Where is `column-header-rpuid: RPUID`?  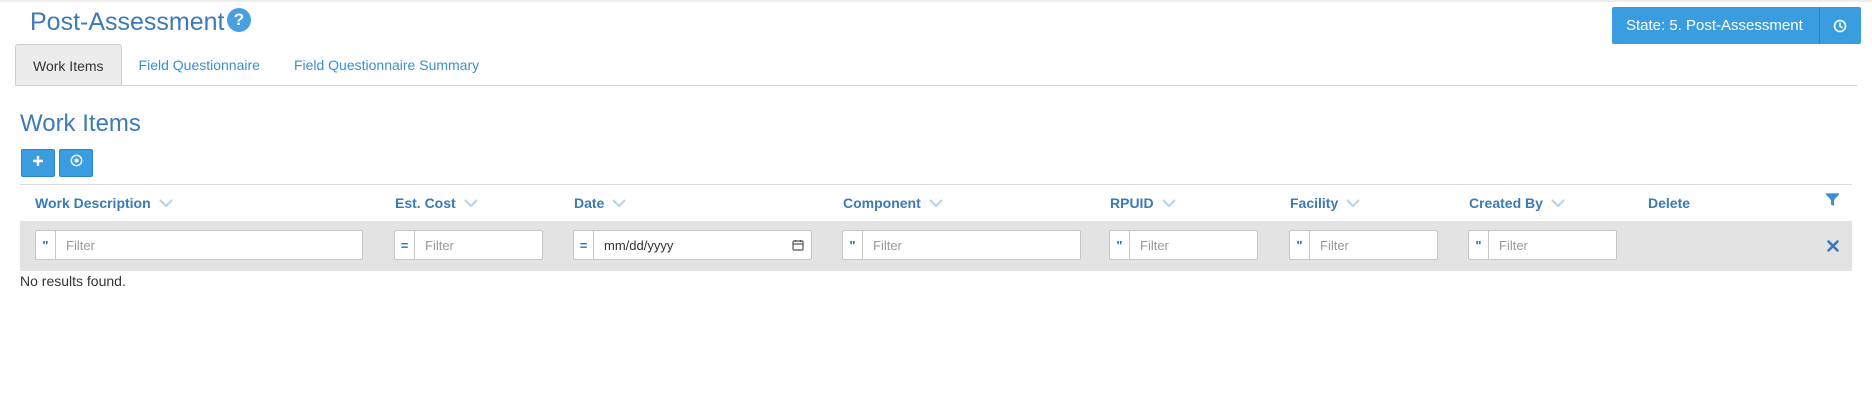
column-header-rpuid: RPUID is located at coordinates (1143, 203).